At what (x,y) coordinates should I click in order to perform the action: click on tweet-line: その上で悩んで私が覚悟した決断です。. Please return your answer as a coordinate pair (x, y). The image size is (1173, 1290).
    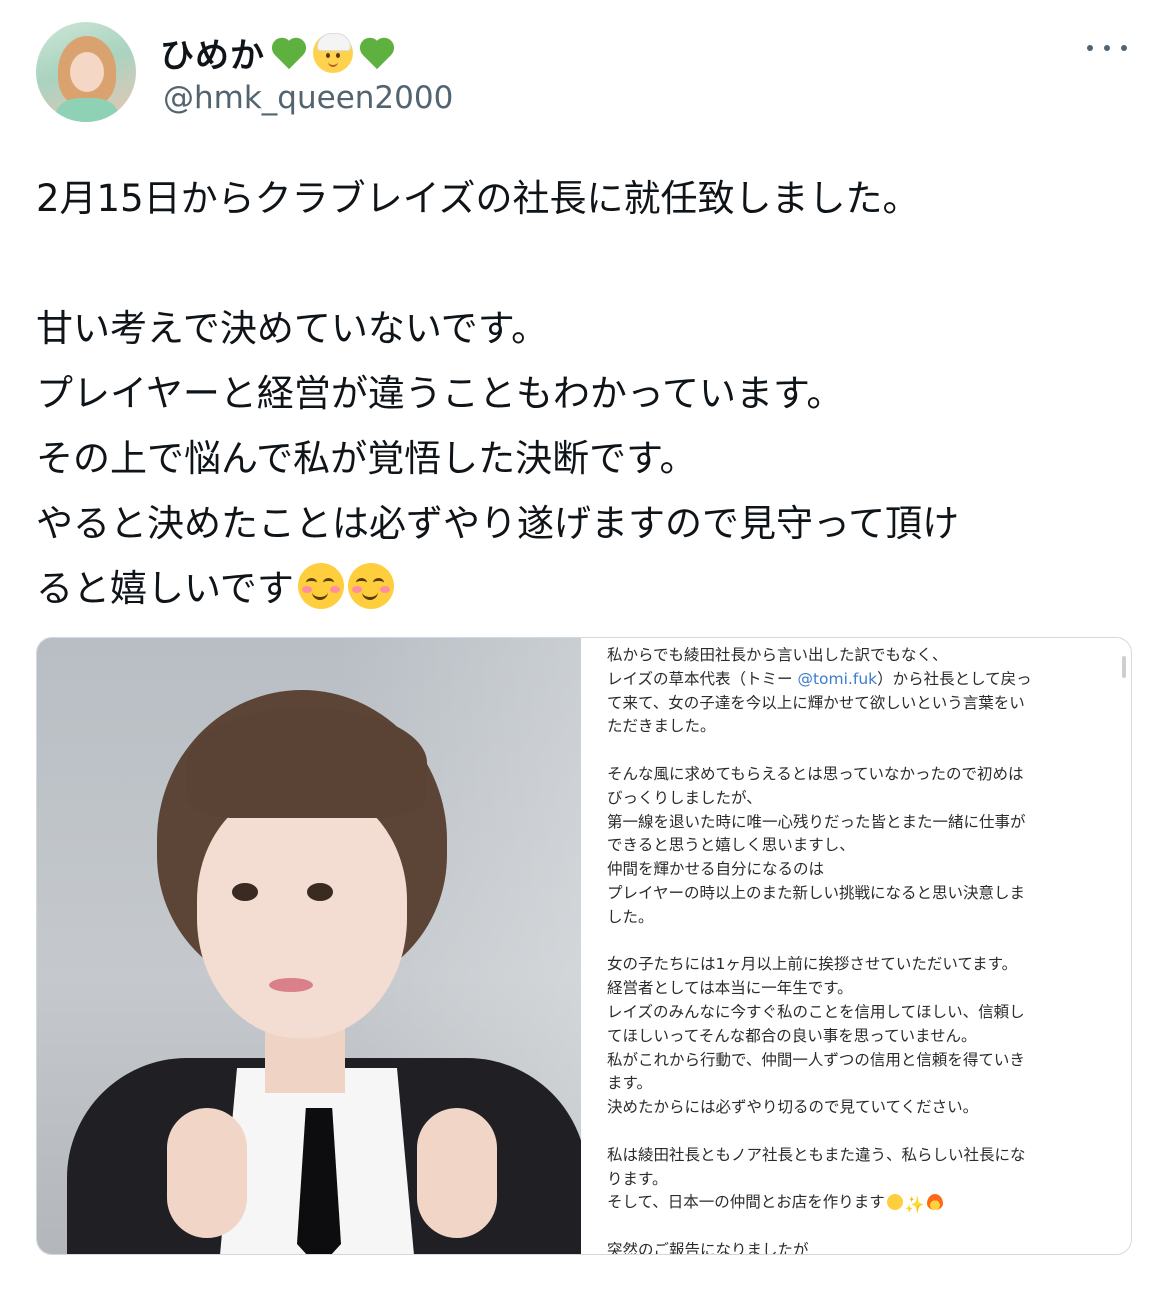
    Looking at the image, I should click on (366, 458).